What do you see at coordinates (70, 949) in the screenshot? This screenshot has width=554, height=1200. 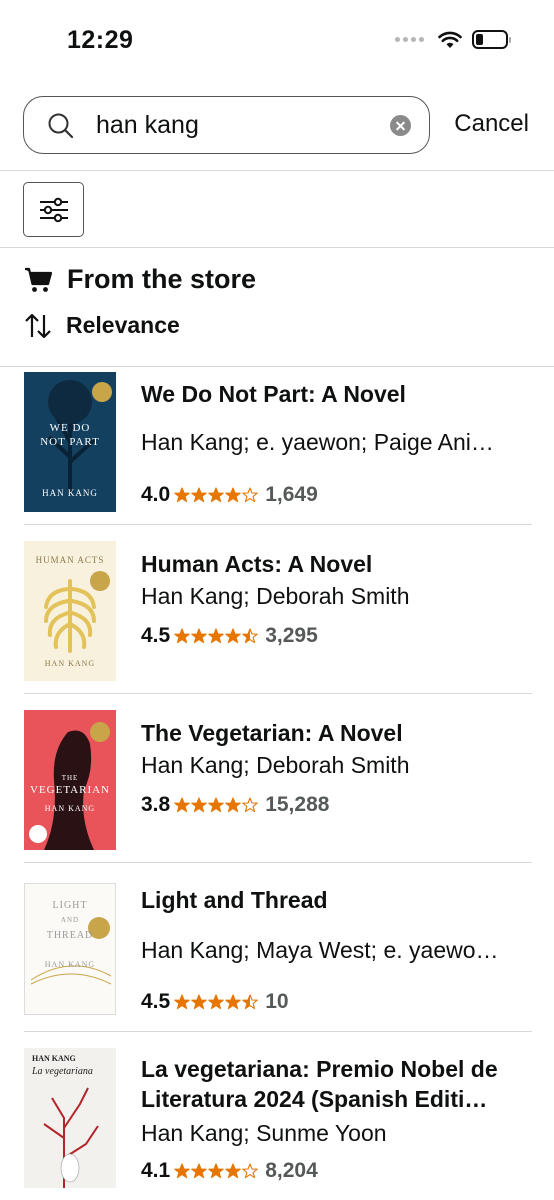 I see `book-cover: LIGHT AND THREAD HAN KANG` at bounding box center [70, 949].